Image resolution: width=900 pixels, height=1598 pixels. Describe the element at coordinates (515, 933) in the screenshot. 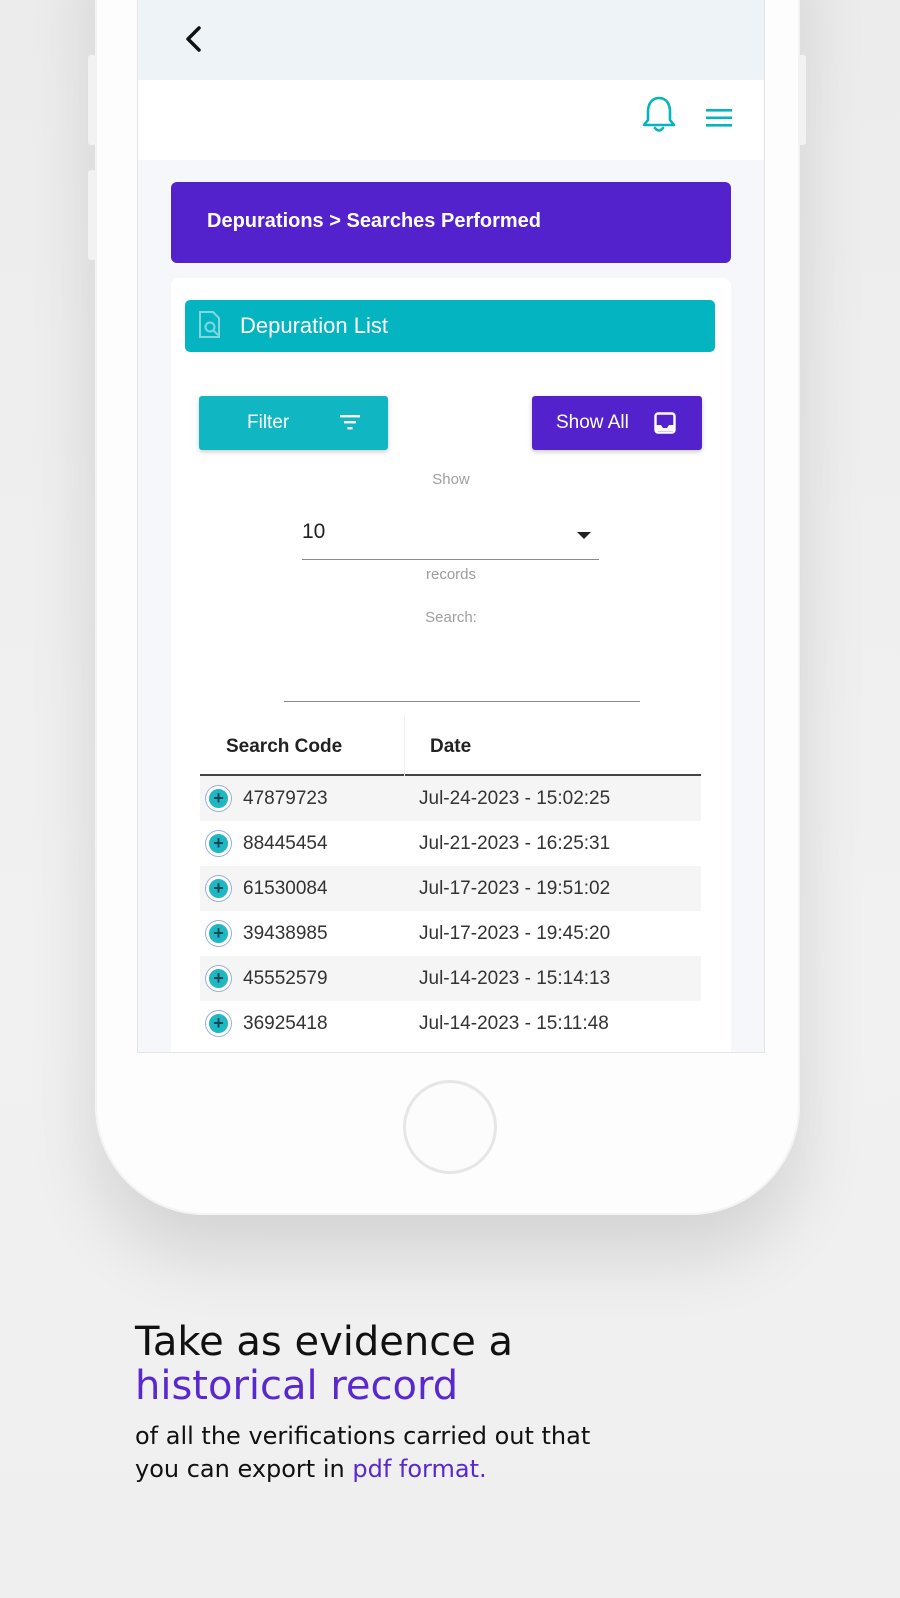

I see `search-date: Jul-17-2023 - 19:45:20` at that location.